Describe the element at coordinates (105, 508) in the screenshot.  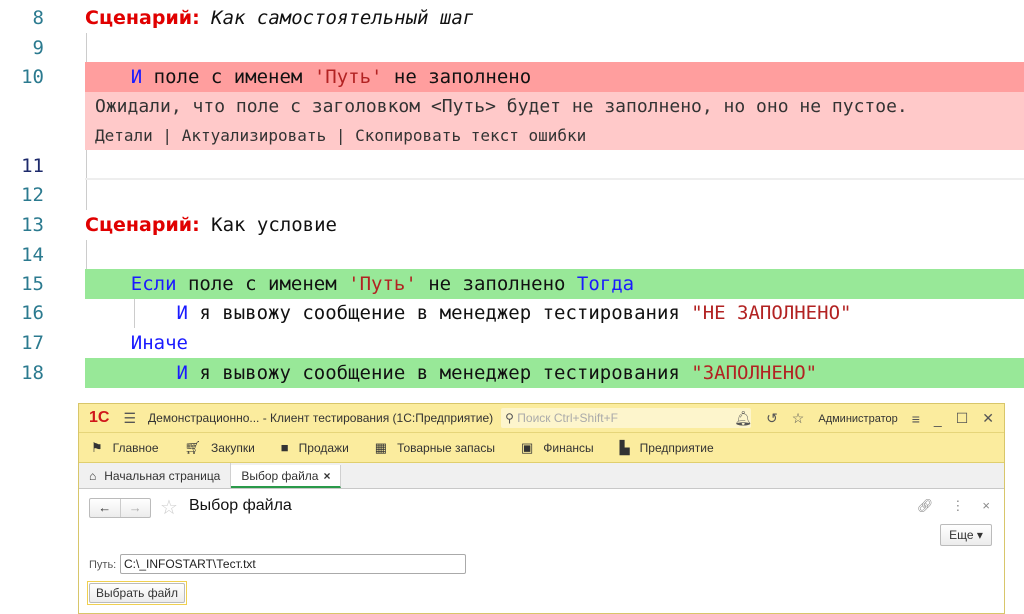
I see `back-arrow-icon: ←` at that location.